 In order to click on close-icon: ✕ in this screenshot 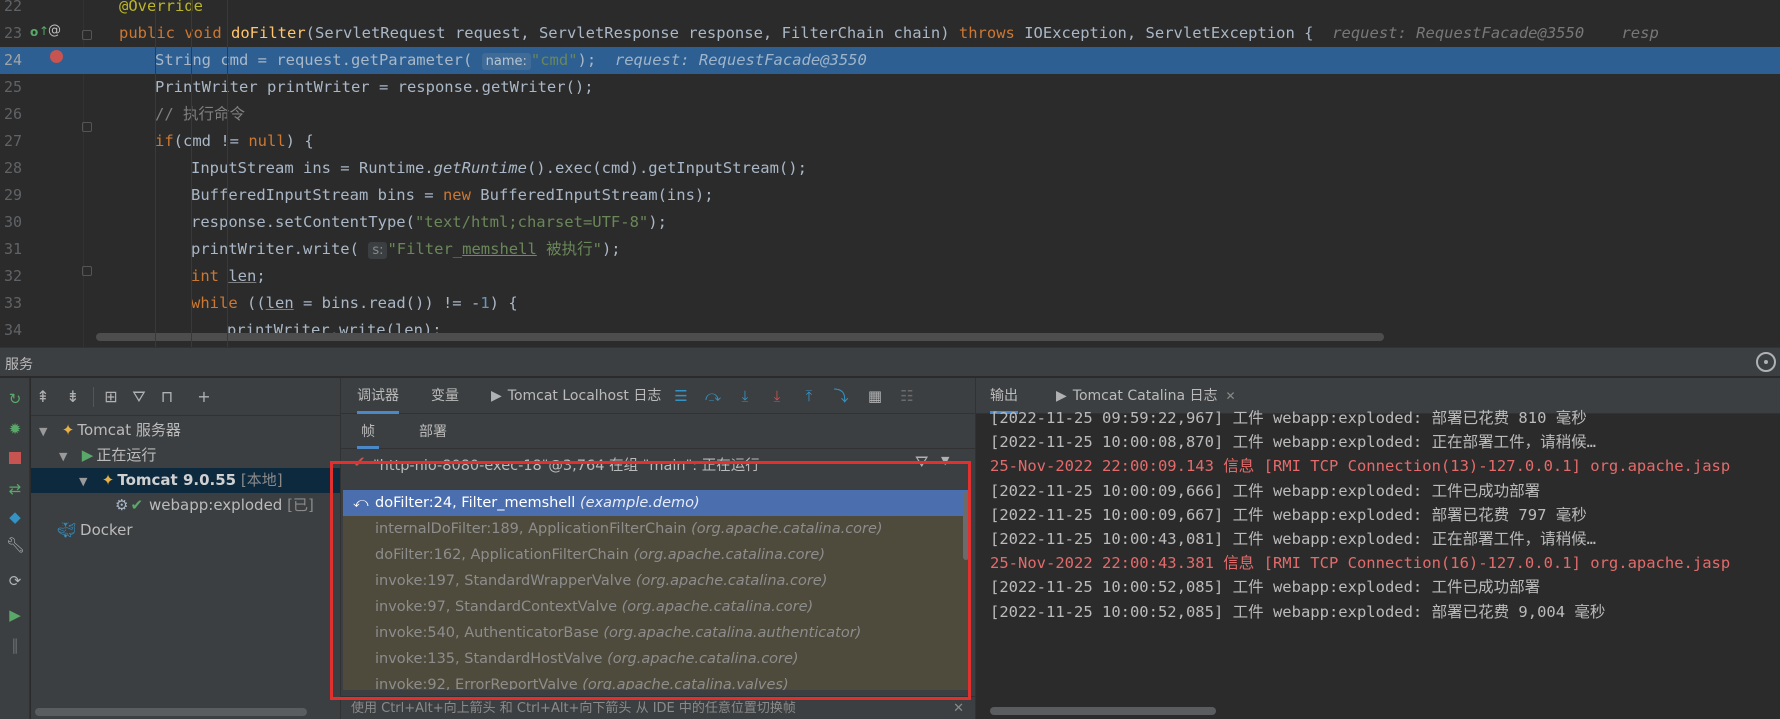, I will do `click(958, 708)`.